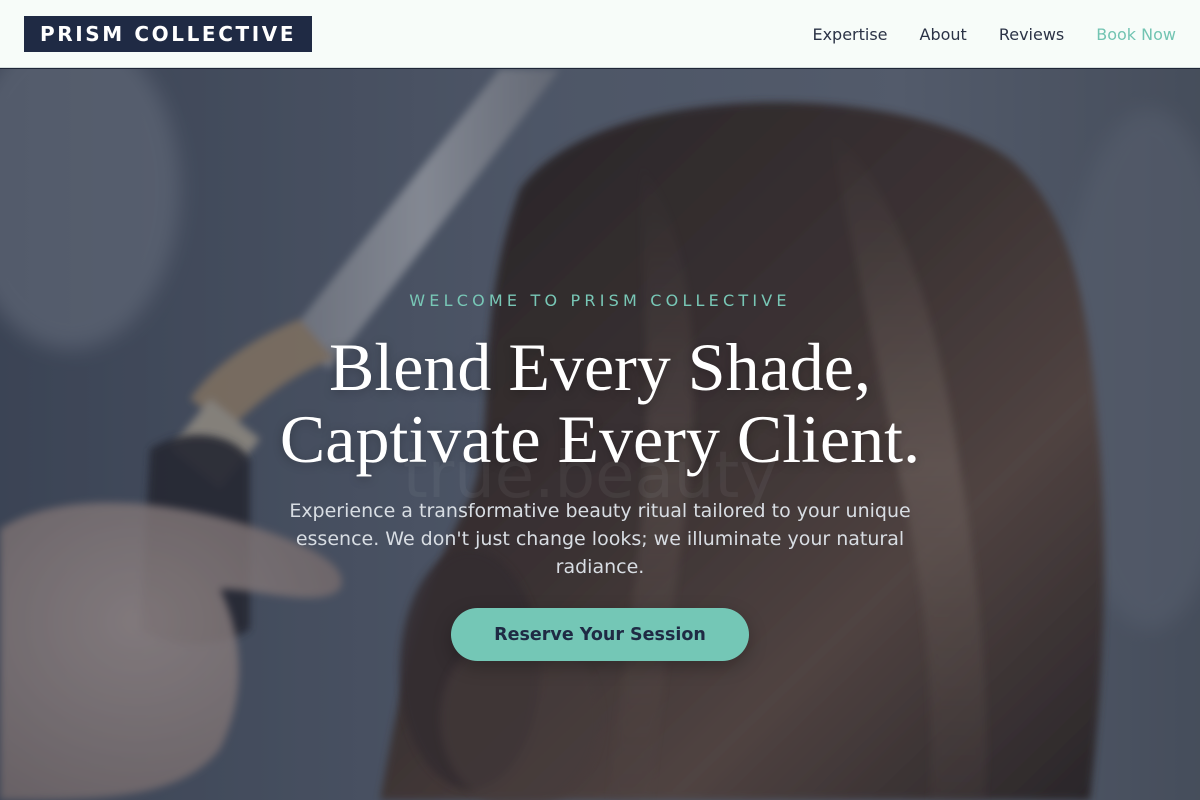  I want to click on nav-link-about: About, so click(943, 34).